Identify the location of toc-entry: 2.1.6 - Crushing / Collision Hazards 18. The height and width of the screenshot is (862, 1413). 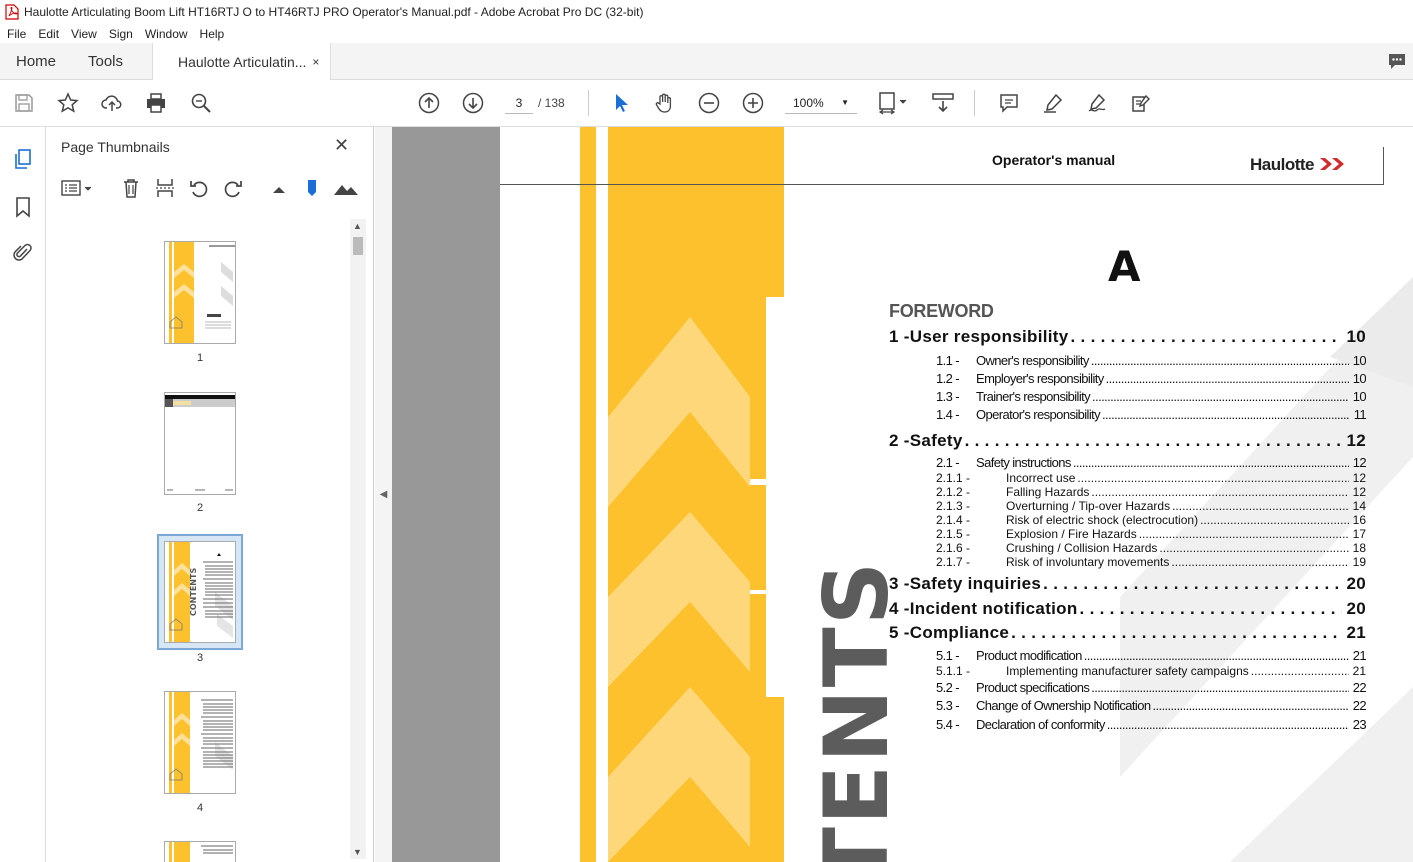
(1151, 548).